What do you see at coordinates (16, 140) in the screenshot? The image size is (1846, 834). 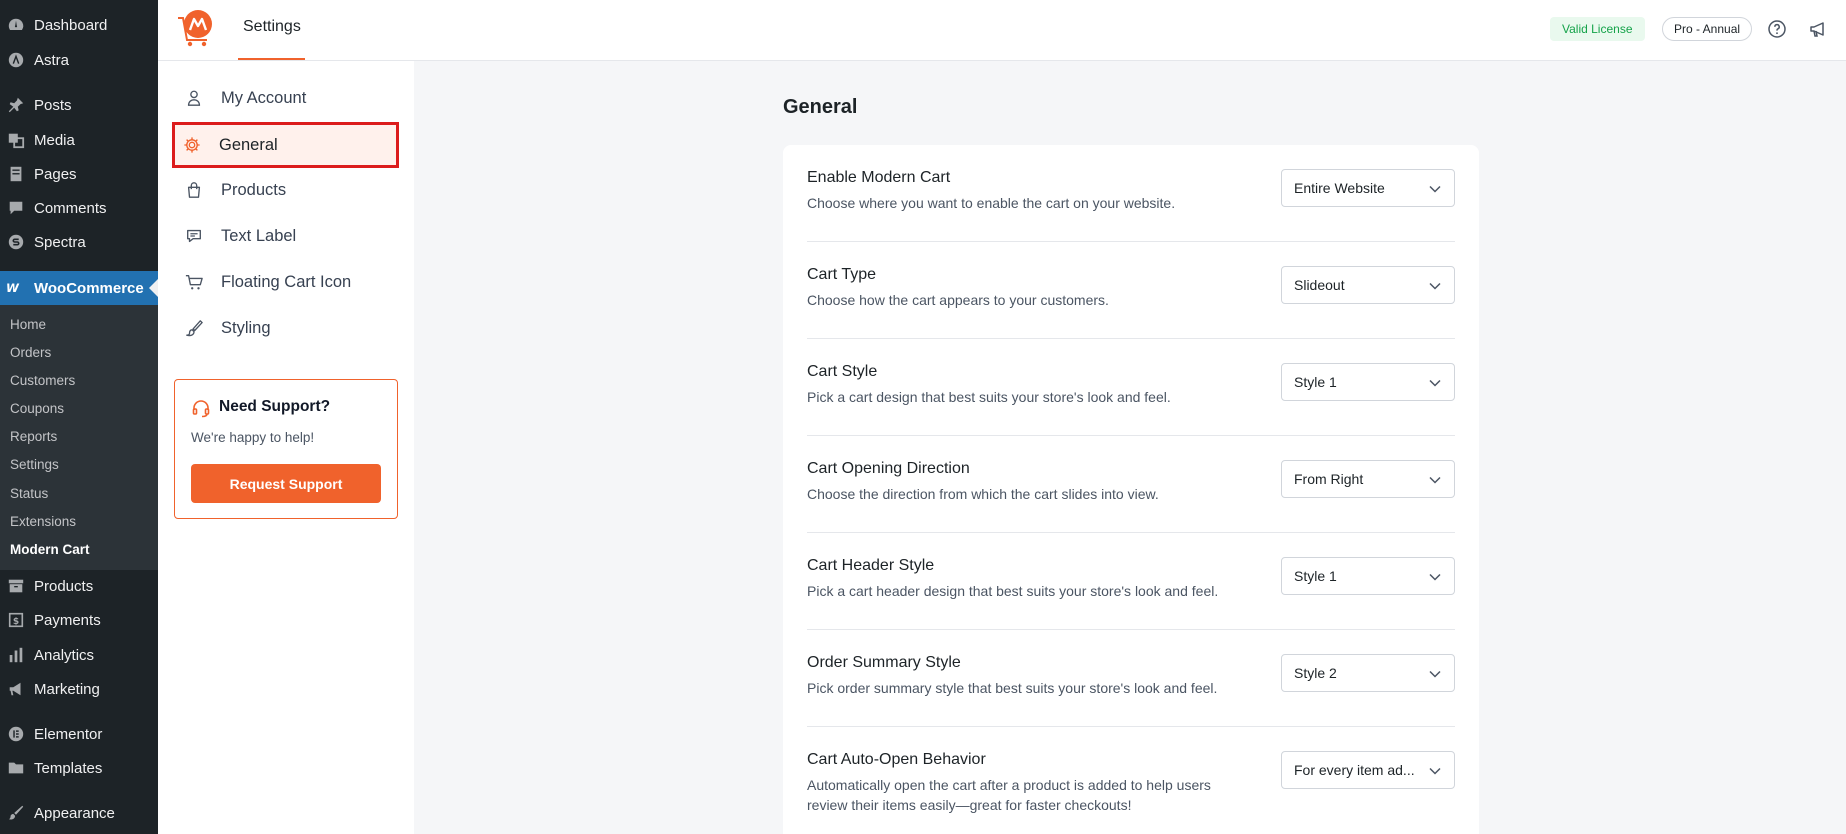 I see `media-icon` at bounding box center [16, 140].